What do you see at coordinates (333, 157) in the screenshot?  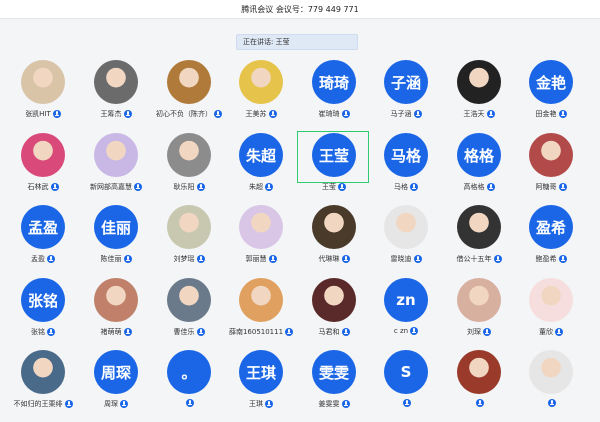 I see `active-speaker-highlight` at bounding box center [333, 157].